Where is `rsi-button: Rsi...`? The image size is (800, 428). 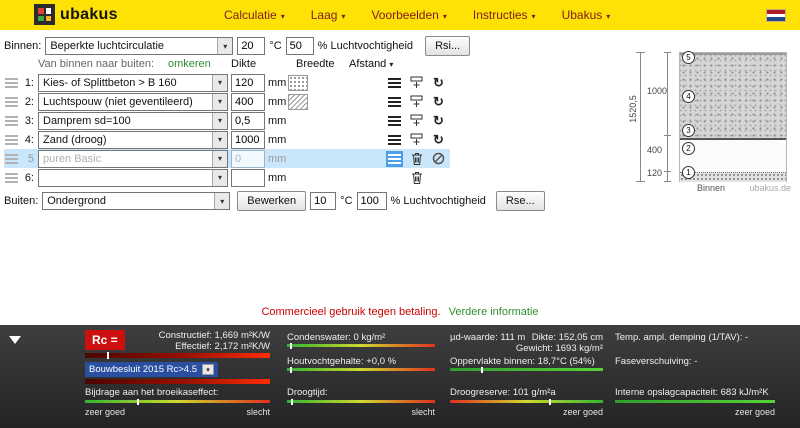
rsi-button: Rsi... is located at coordinates (448, 46).